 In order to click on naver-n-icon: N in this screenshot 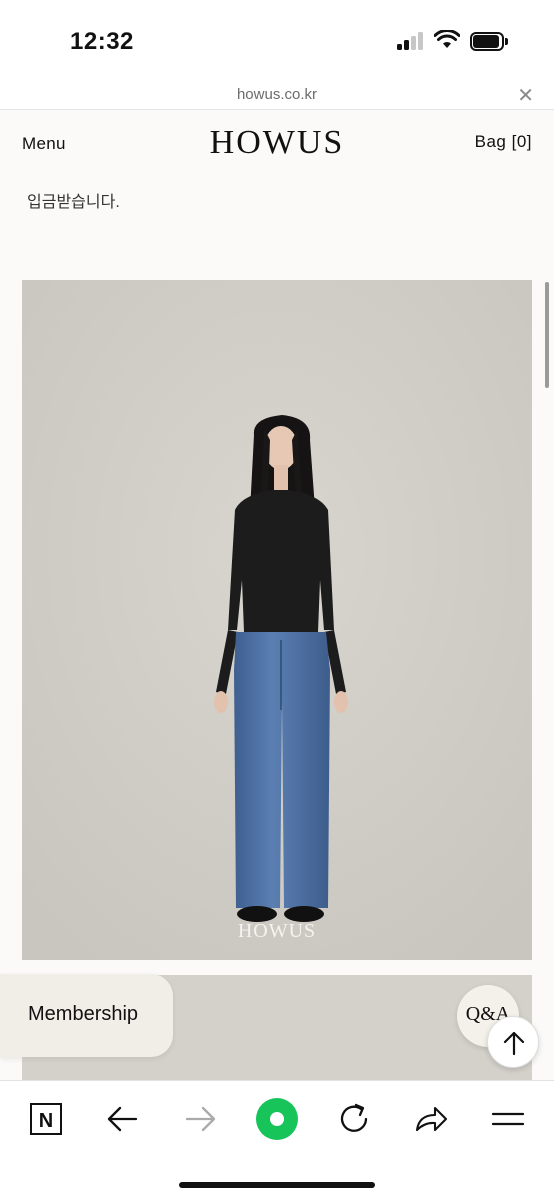, I will do `click(46, 1119)`.